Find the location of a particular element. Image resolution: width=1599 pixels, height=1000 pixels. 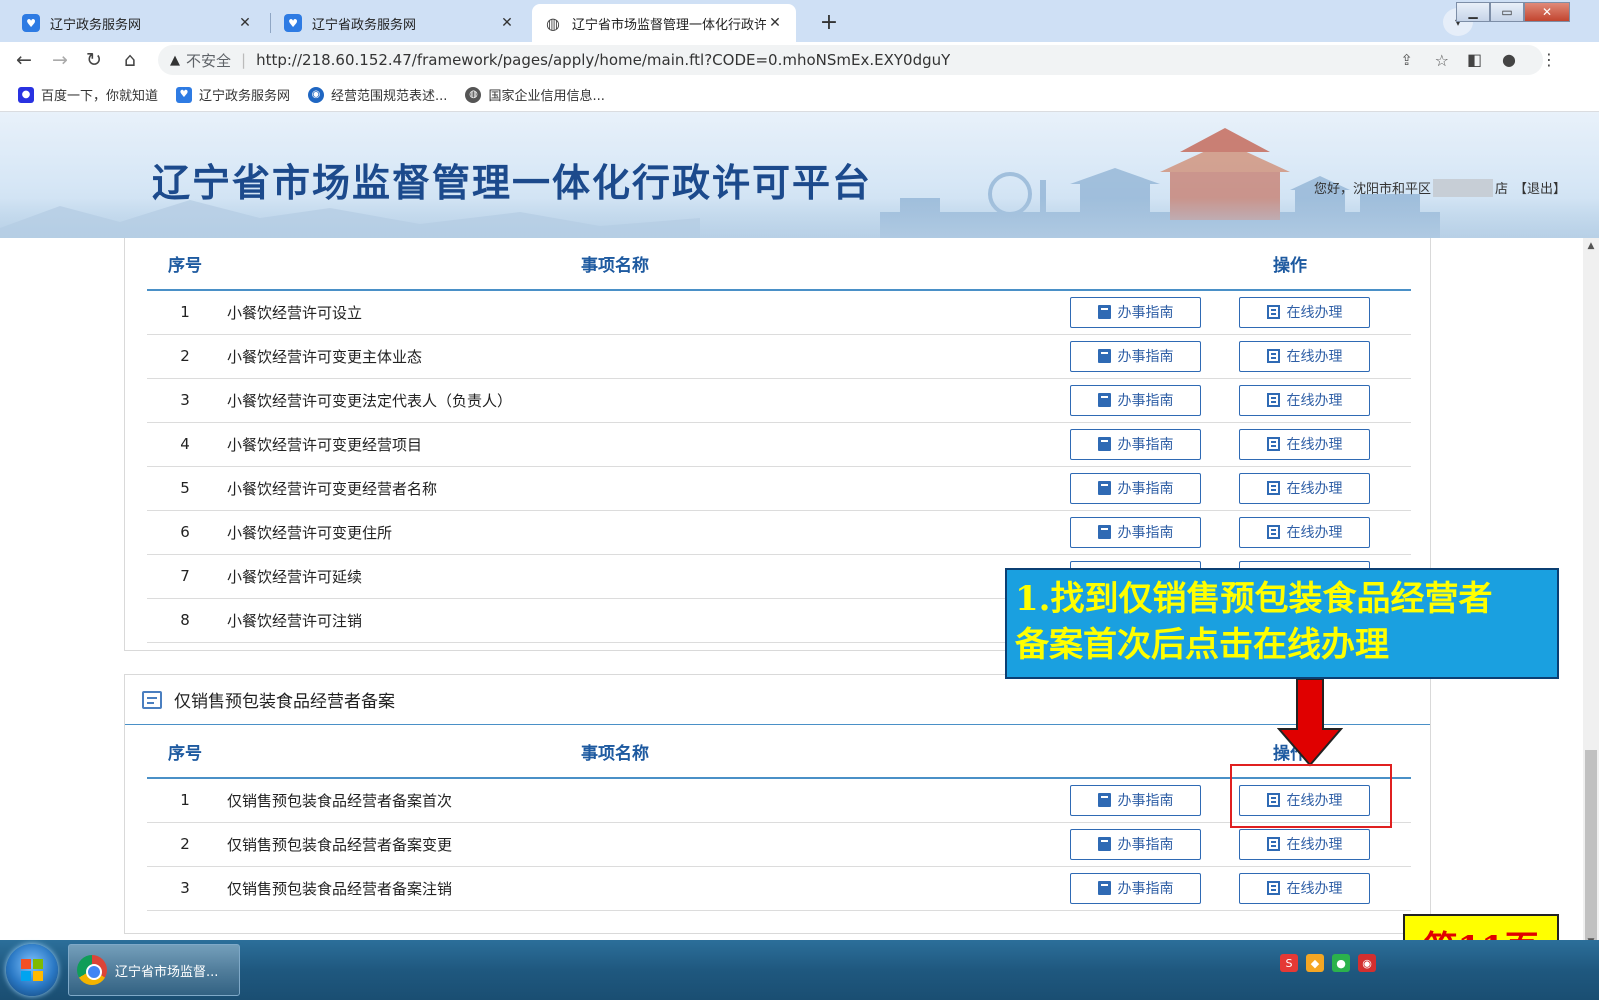

panel-header: 仅销售预包装食品经营者备案 is located at coordinates (777, 700).